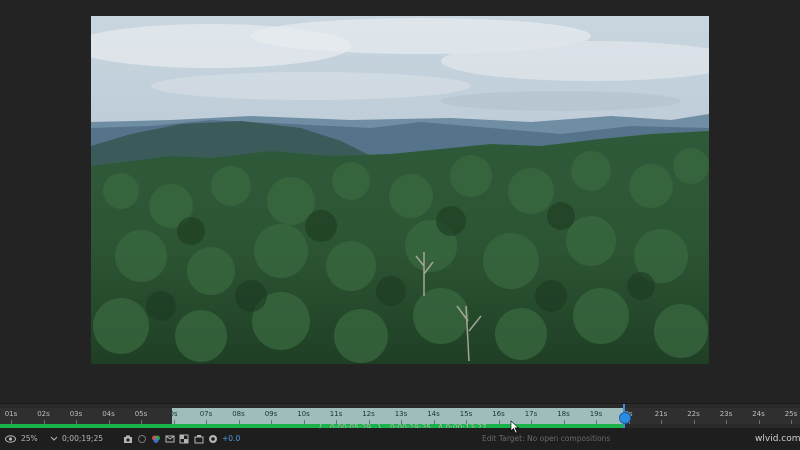 This screenshot has height=450, width=800. I want to click on ruler-label: 23s, so click(726, 414).